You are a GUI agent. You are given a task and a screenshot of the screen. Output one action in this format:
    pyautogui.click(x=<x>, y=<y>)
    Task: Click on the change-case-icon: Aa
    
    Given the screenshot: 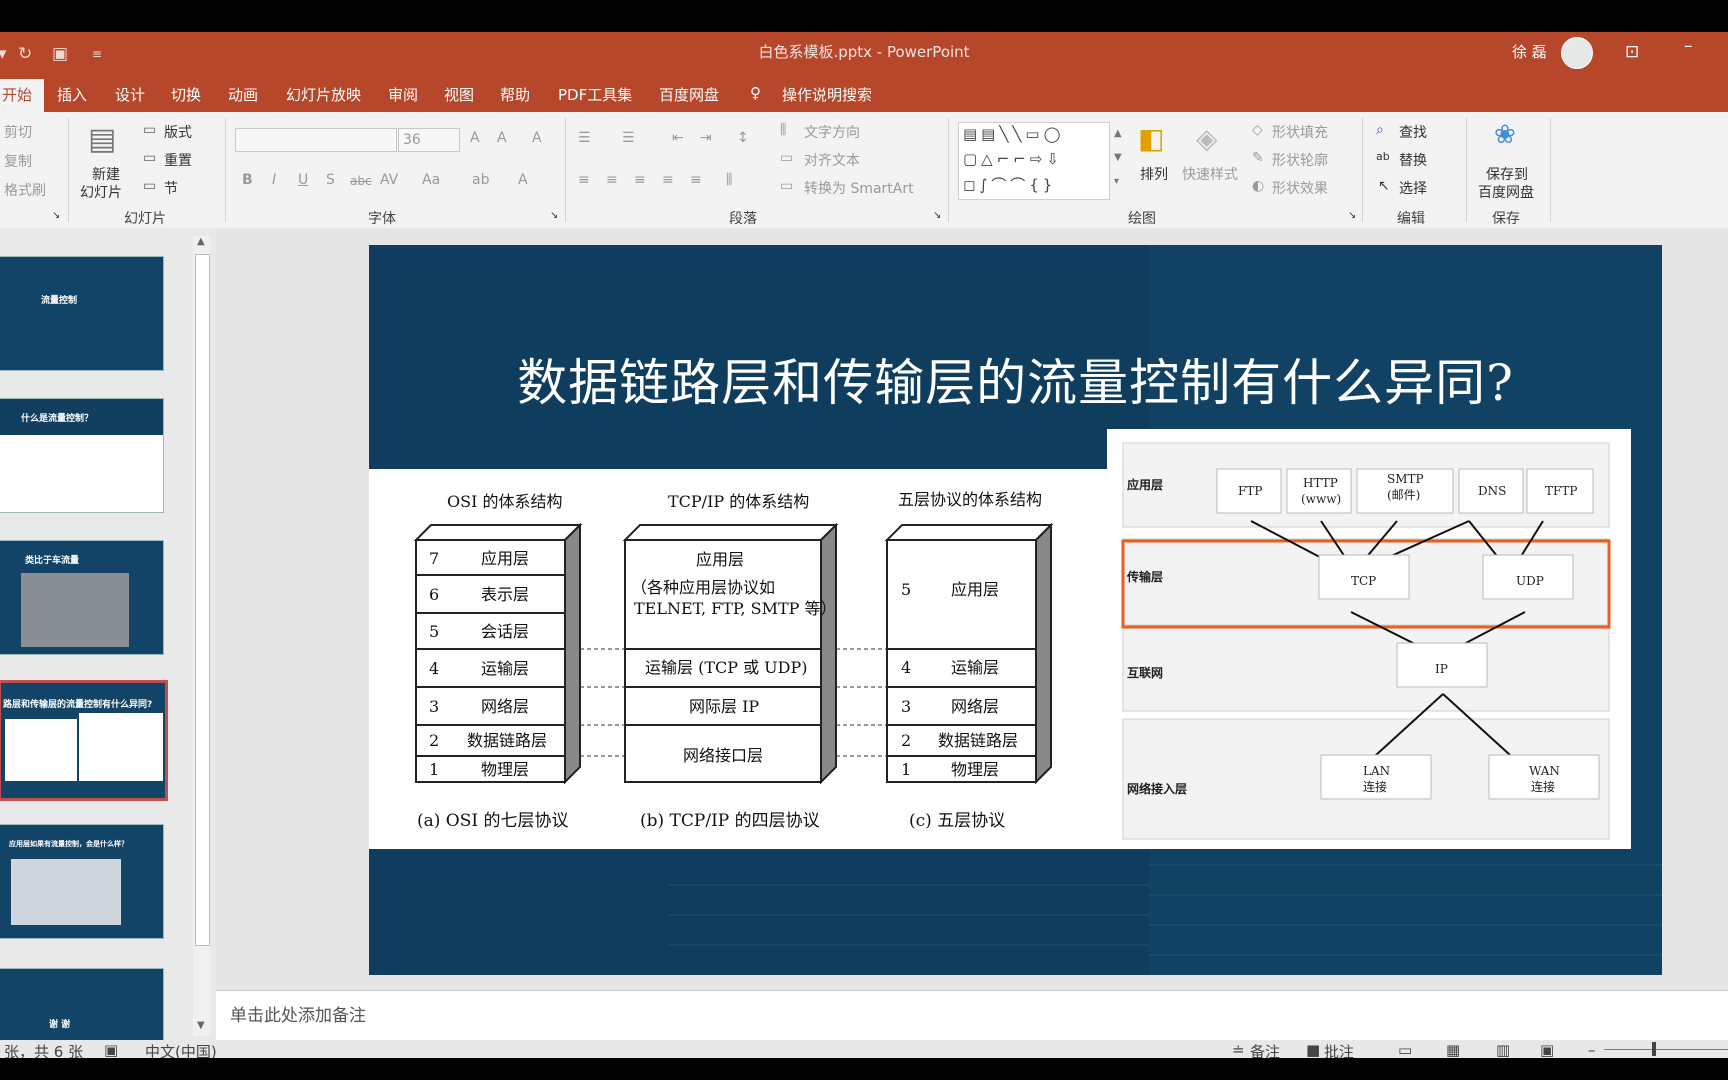 What is the action you would take?
    pyautogui.click(x=431, y=180)
    